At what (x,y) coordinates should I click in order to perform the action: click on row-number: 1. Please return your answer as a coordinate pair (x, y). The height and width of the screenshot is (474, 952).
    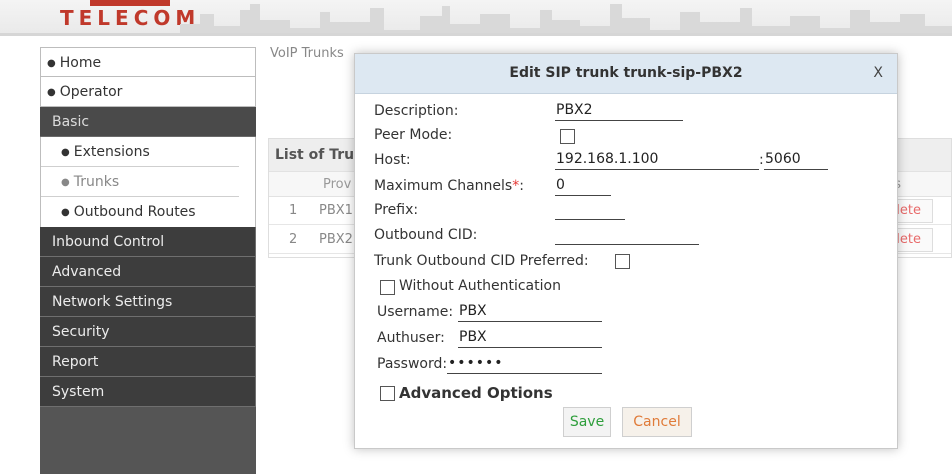
    Looking at the image, I should click on (293, 210).